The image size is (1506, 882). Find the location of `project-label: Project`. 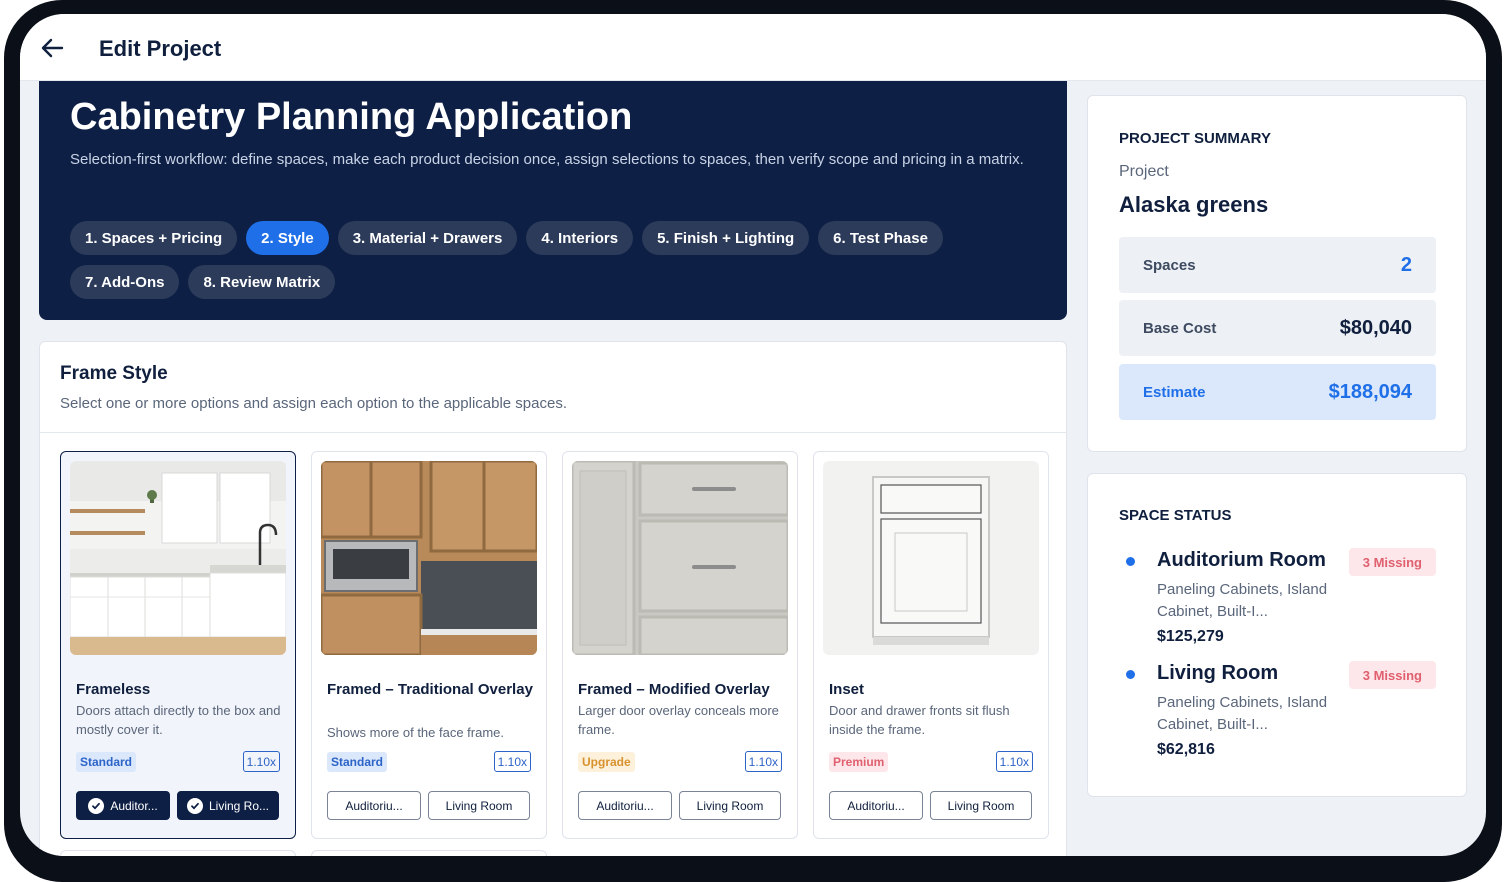

project-label: Project is located at coordinates (1144, 171).